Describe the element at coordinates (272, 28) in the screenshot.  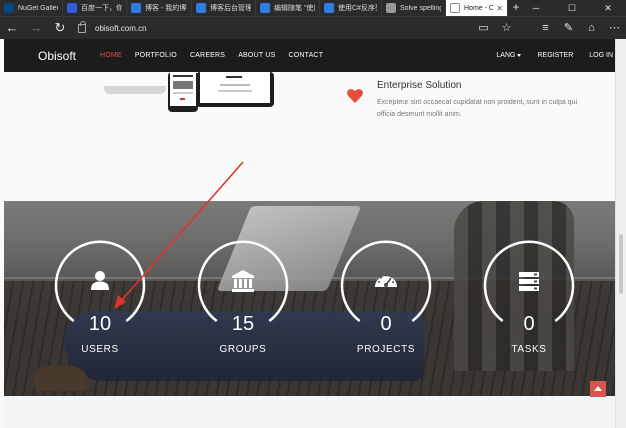
I see `url-field: obisoft.com.cn` at that location.